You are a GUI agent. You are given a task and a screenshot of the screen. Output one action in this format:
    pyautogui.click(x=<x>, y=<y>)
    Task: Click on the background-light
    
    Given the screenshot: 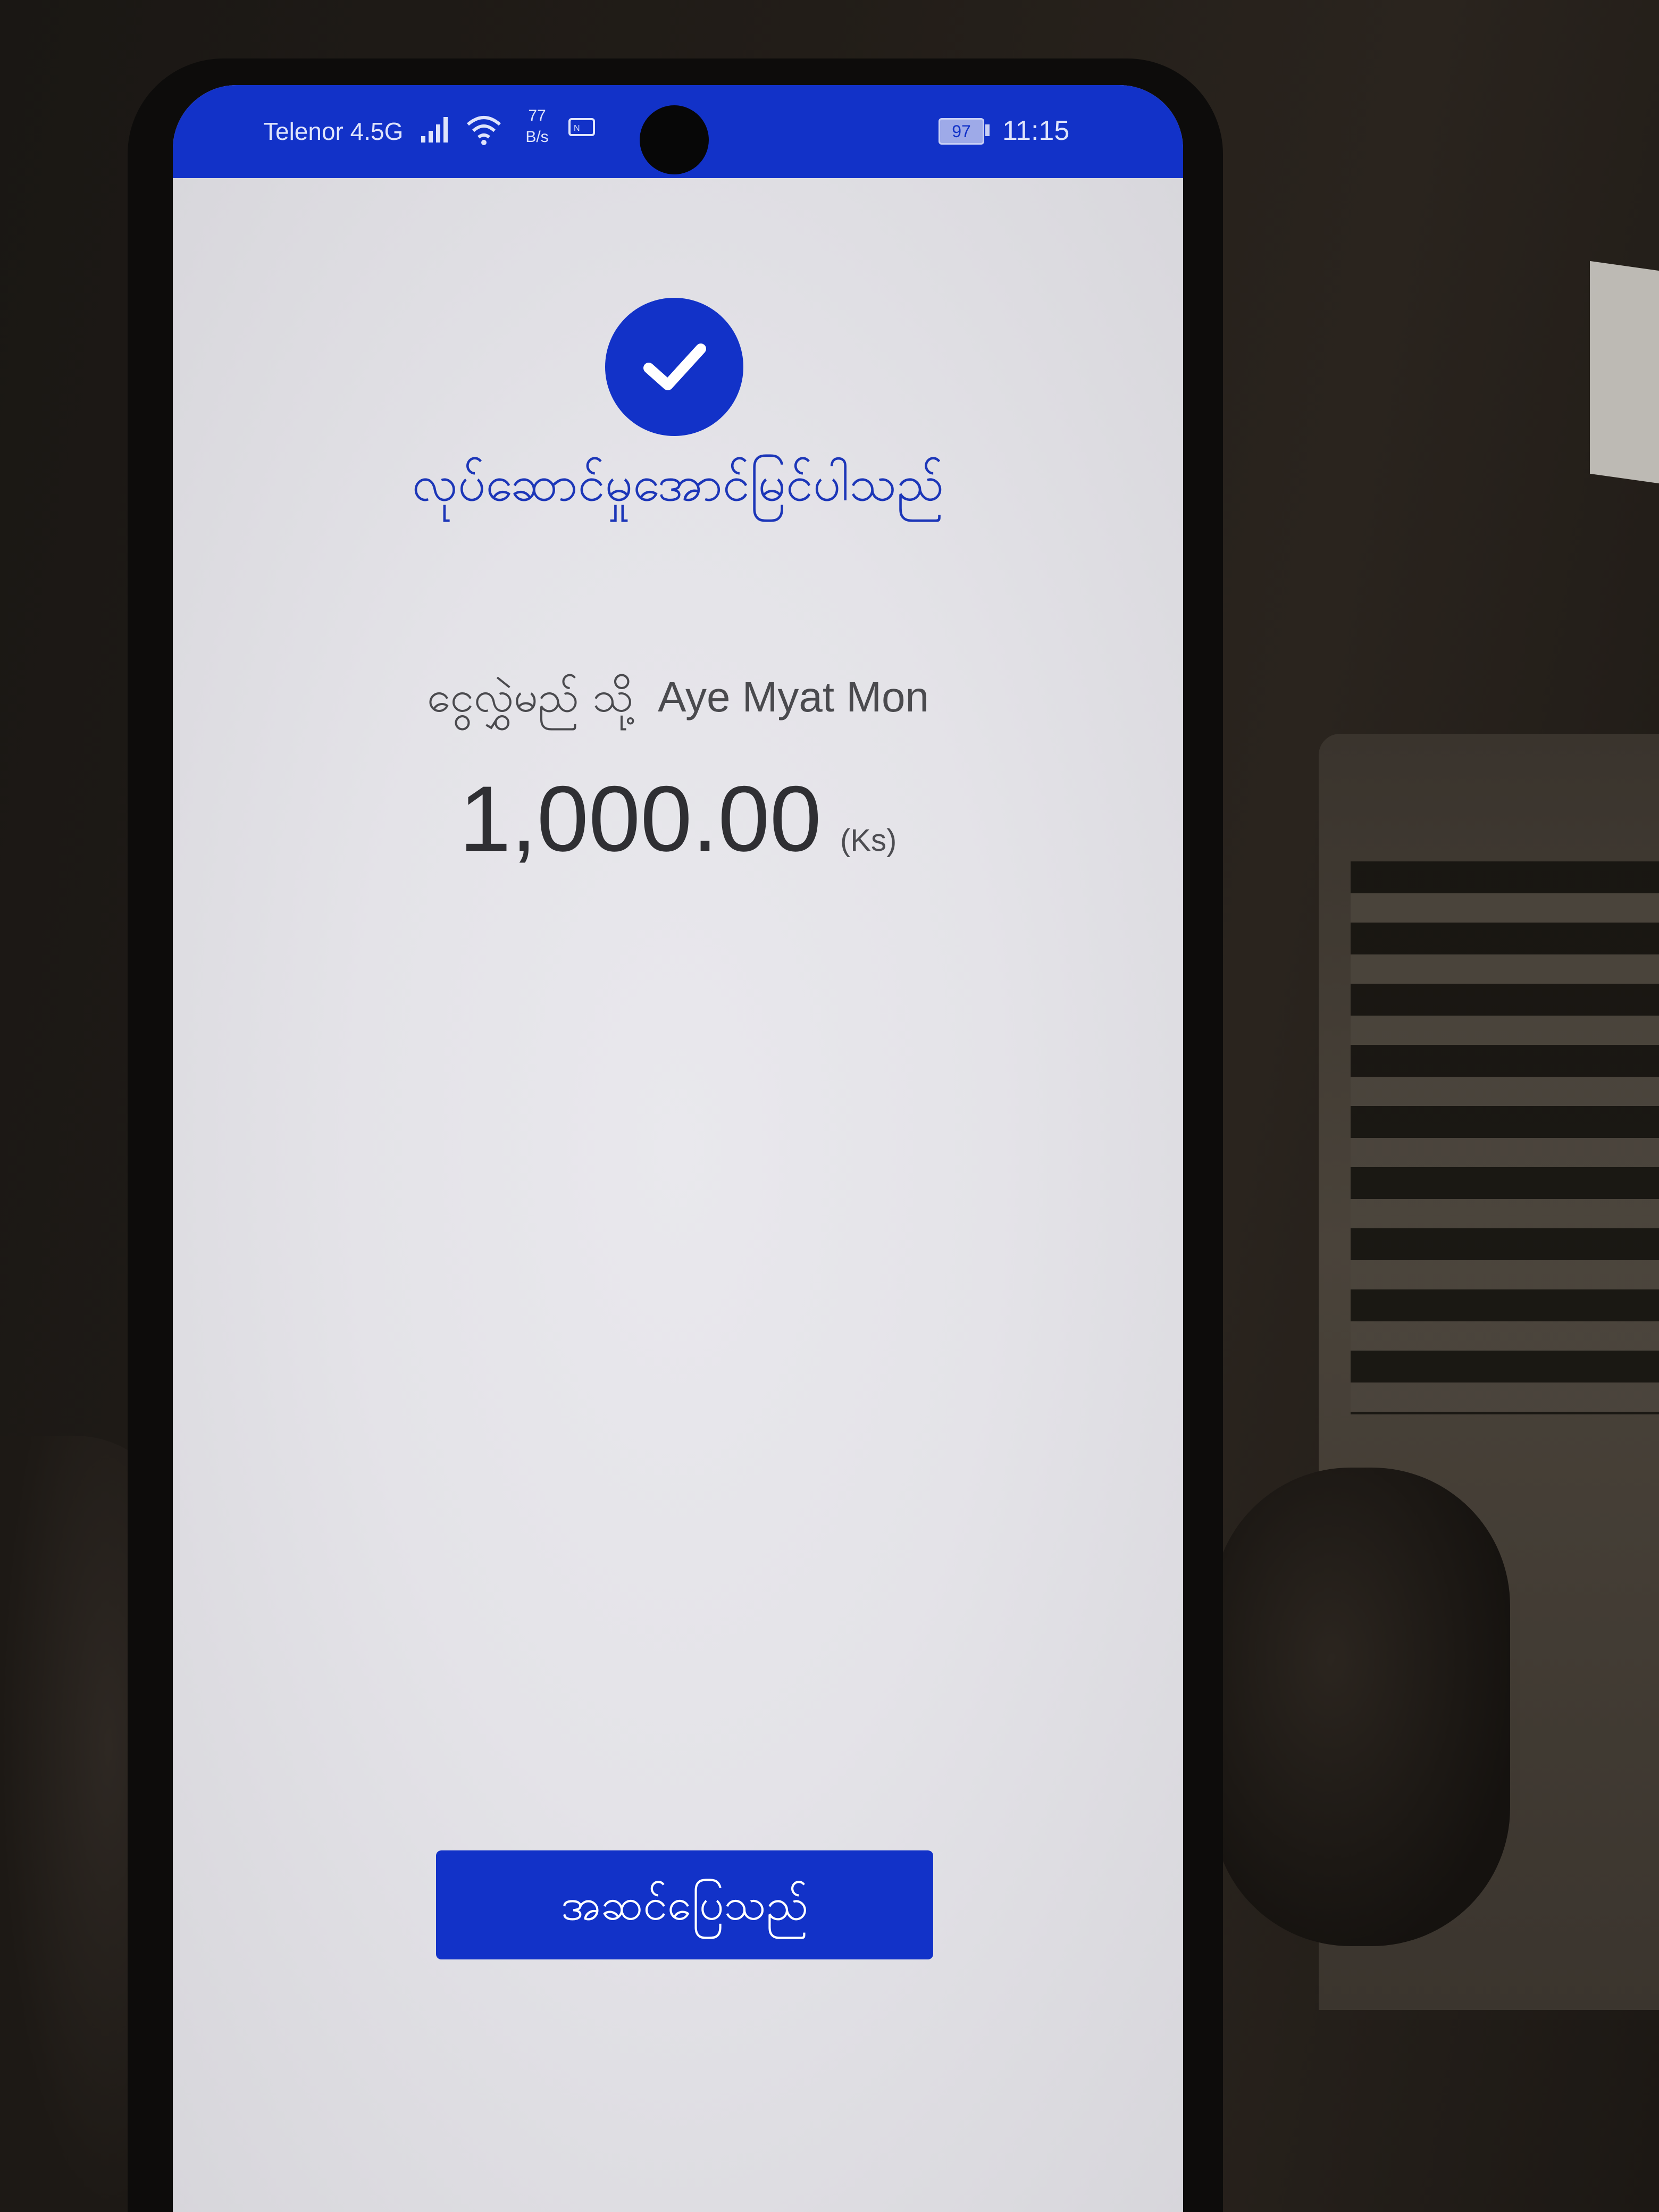 What is the action you would take?
    pyautogui.click(x=1624, y=372)
    